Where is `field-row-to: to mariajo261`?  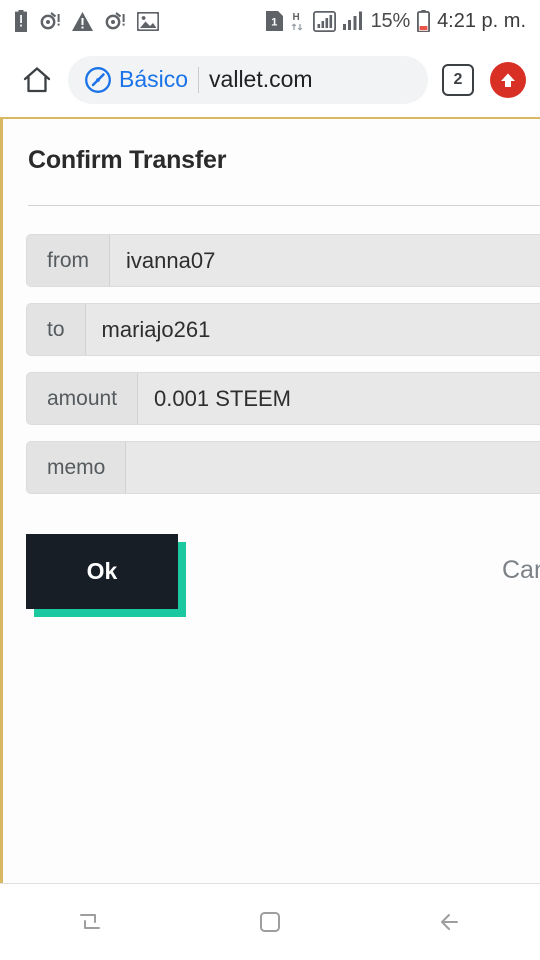
field-row-to: to mariajo261 is located at coordinates (283, 329).